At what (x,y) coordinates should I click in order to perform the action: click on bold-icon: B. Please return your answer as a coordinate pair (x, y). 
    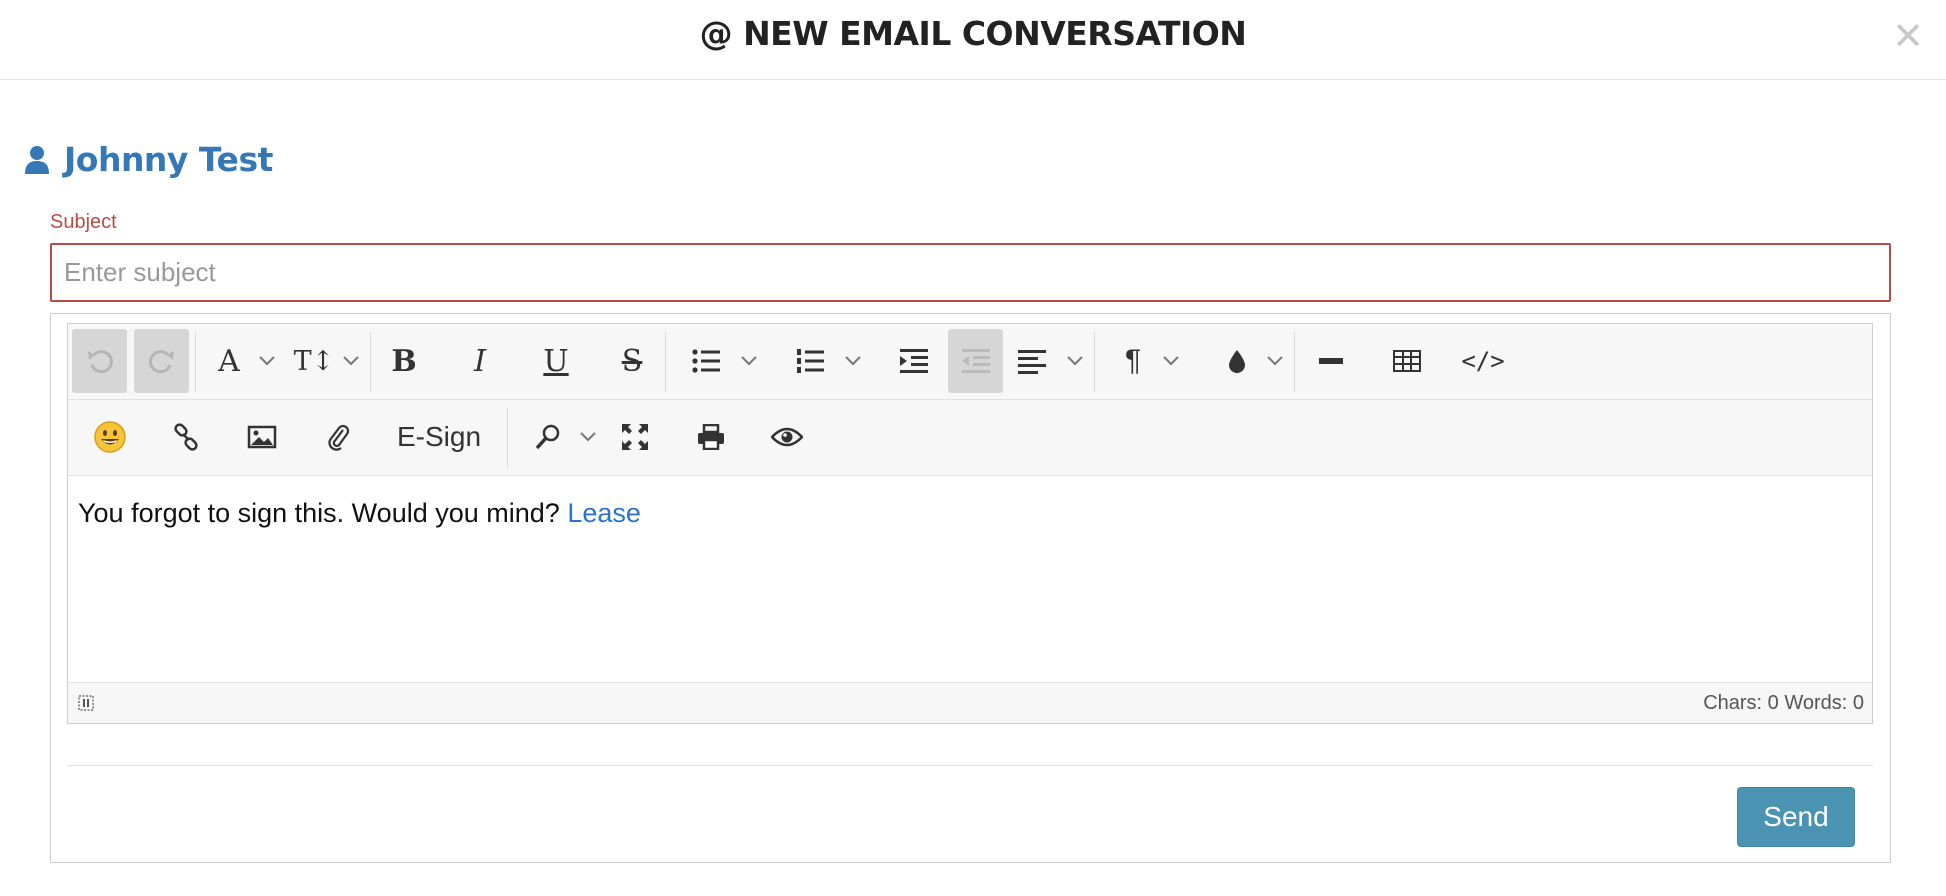
    Looking at the image, I should click on (404, 361).